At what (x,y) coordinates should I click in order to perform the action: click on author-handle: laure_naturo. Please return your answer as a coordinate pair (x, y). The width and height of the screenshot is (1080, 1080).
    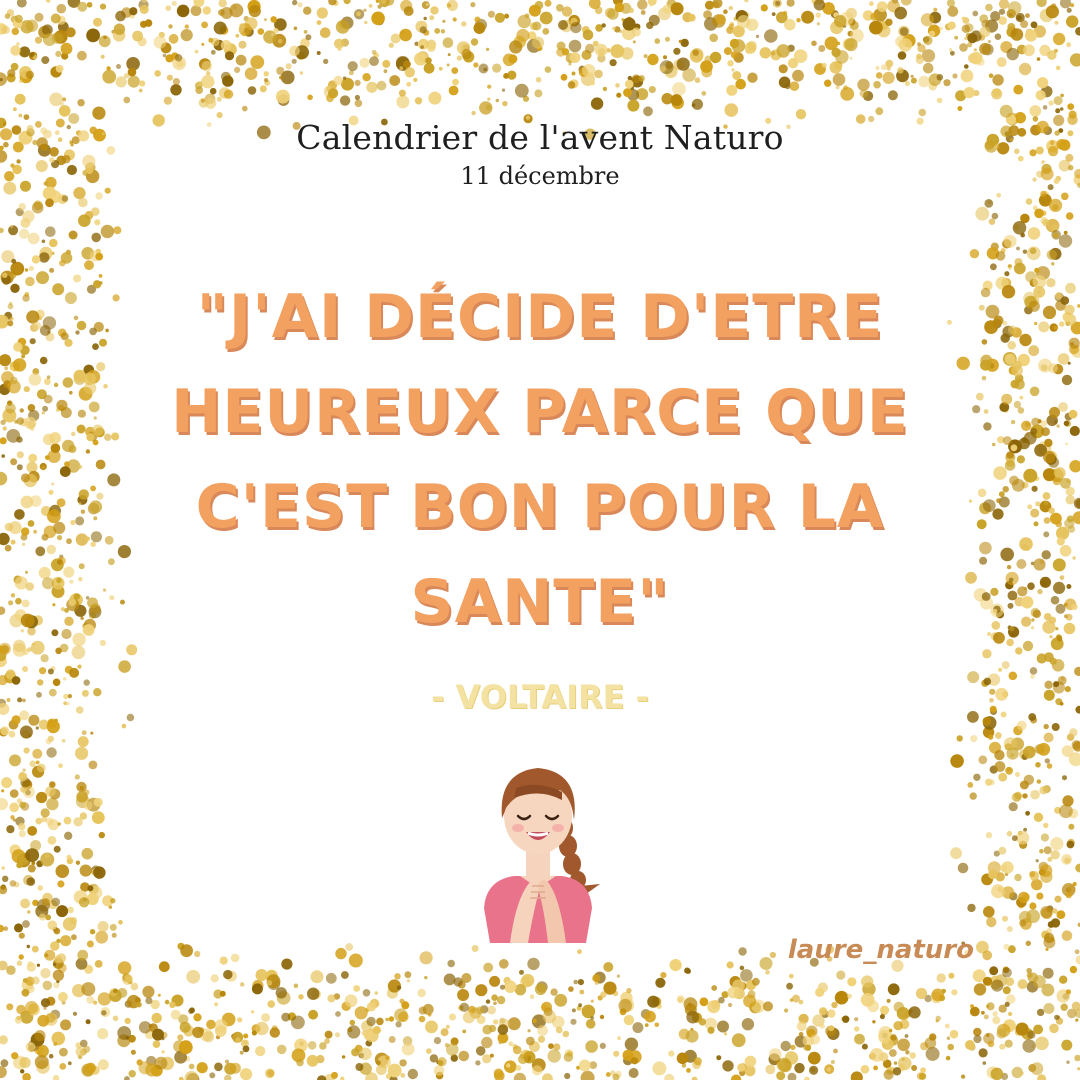
    Looking at the image, I should click on (880, 950).